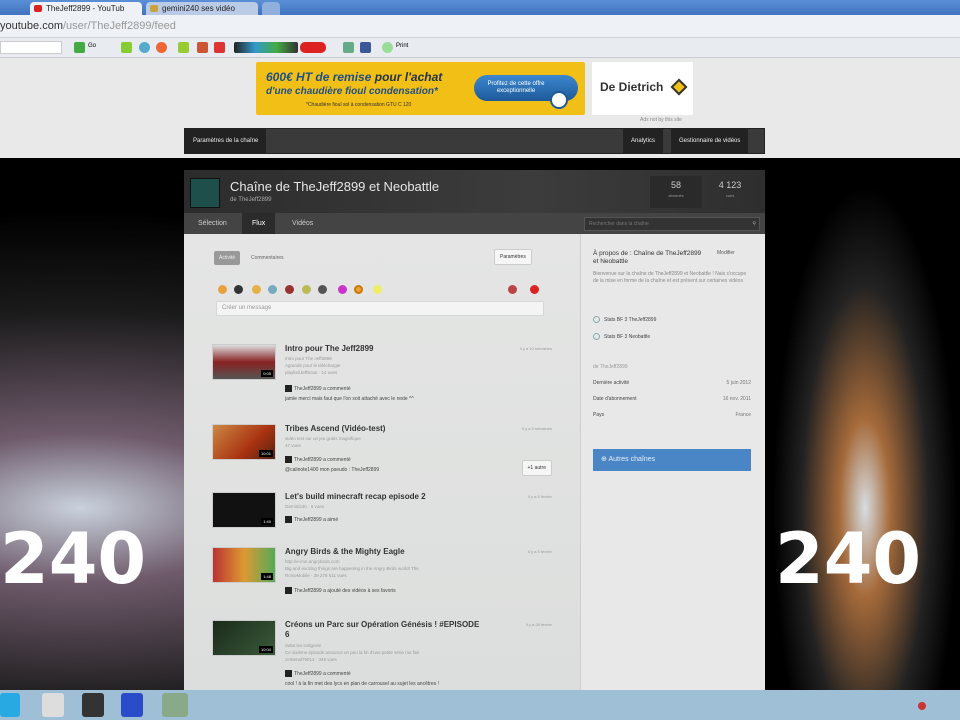  Describe the element at coordinates (311, 372) in the screenshot. I see `video-meta: playlist/JeffScan · 14 vues` at that location.